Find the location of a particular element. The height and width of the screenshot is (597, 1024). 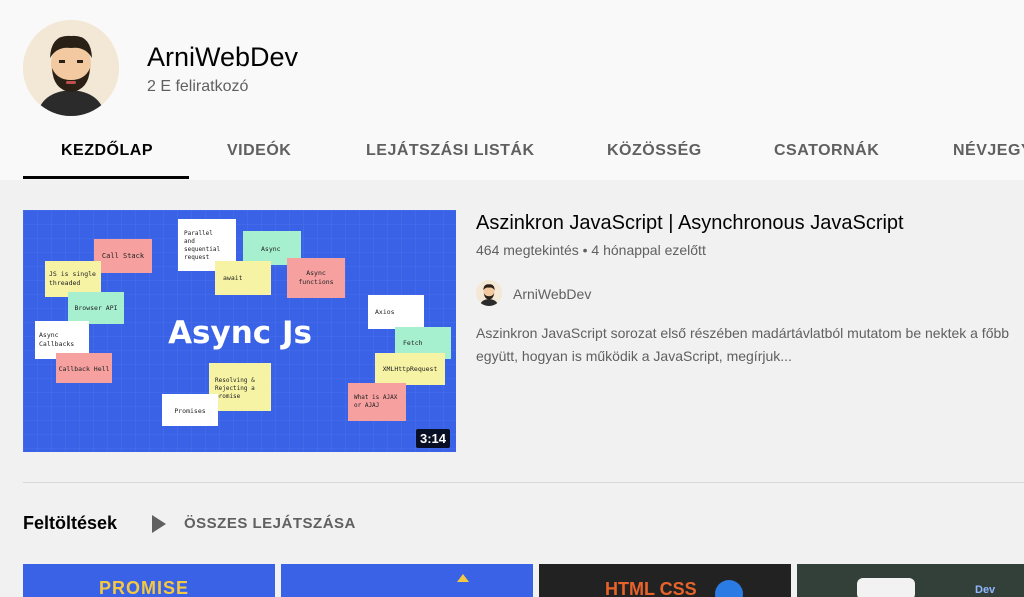

upload-thumbnail: PROMISE is located at coordinates (149, 580).